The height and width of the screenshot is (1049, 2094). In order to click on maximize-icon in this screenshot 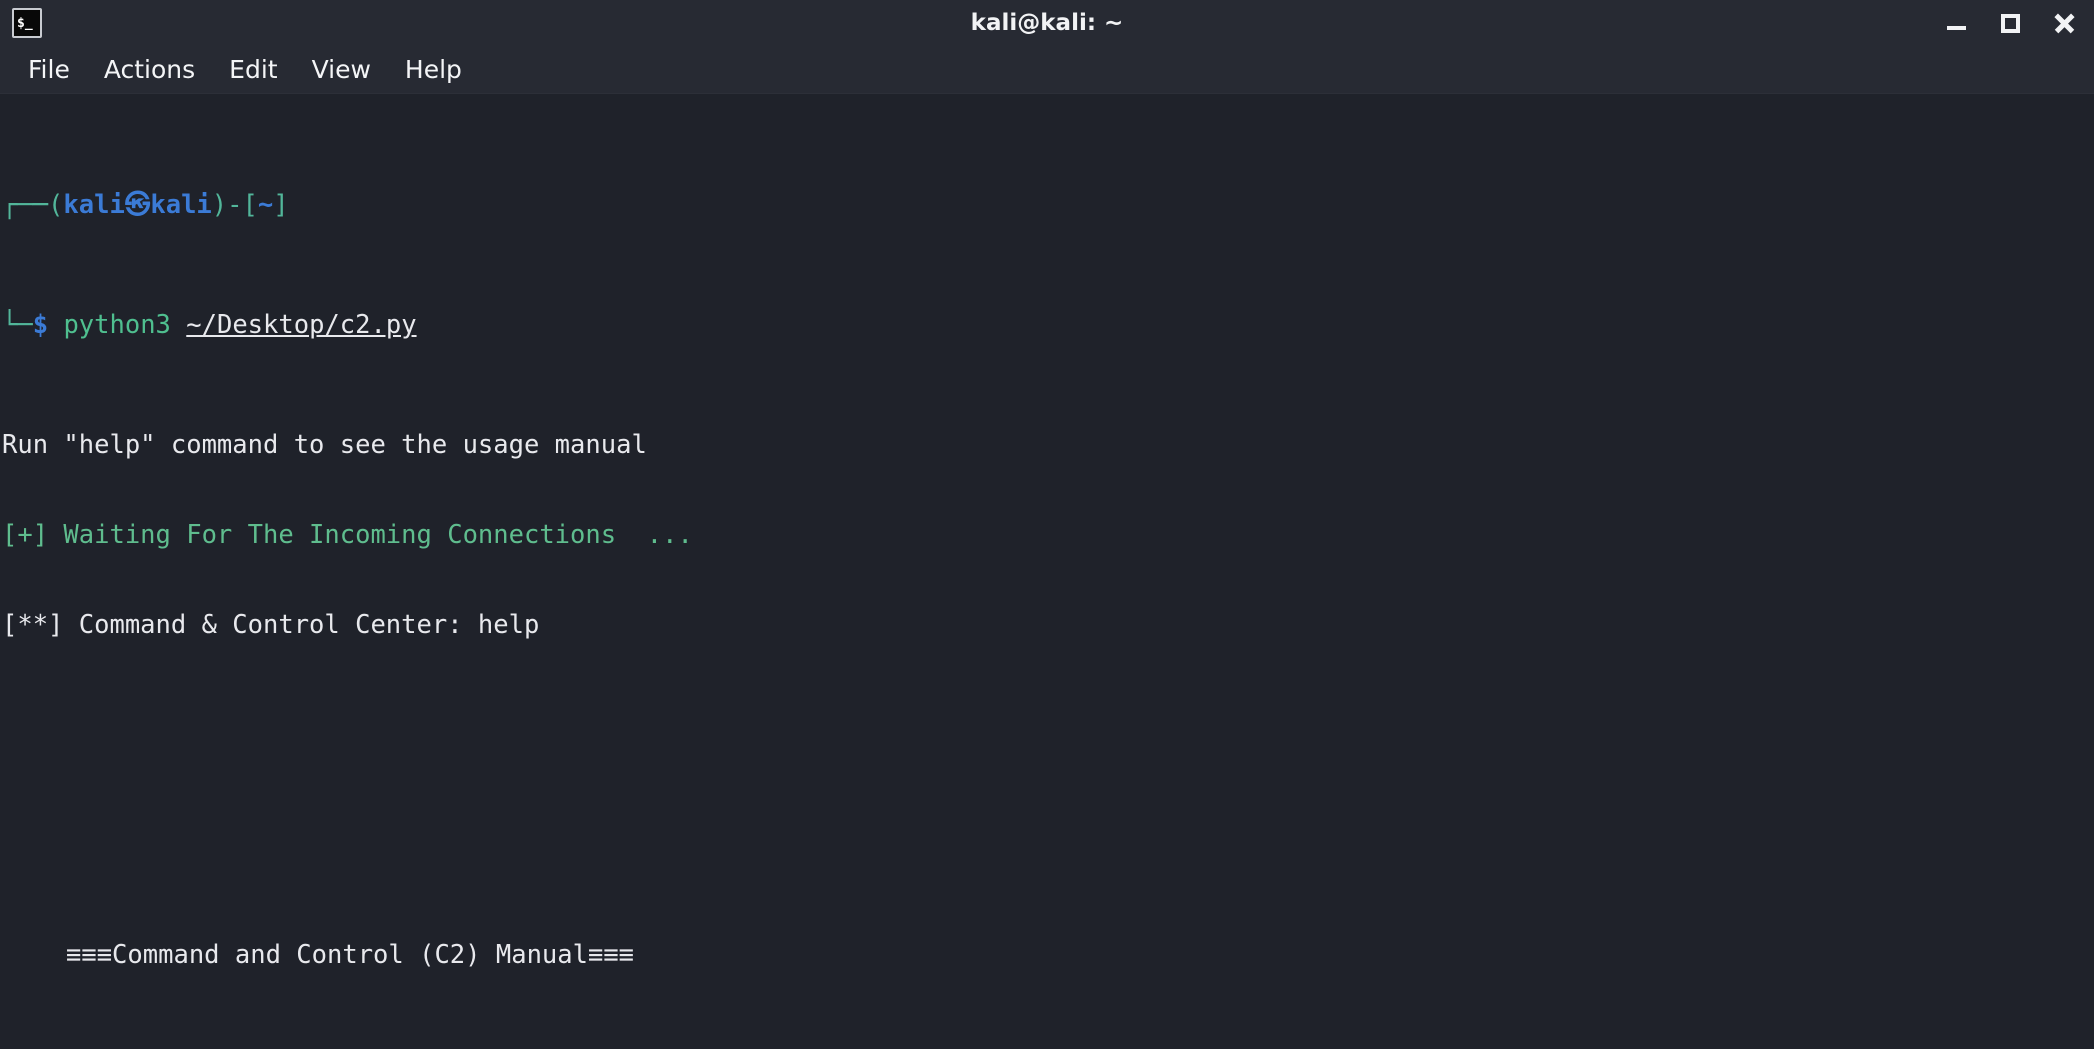, I will do `click(2010, 23)`.